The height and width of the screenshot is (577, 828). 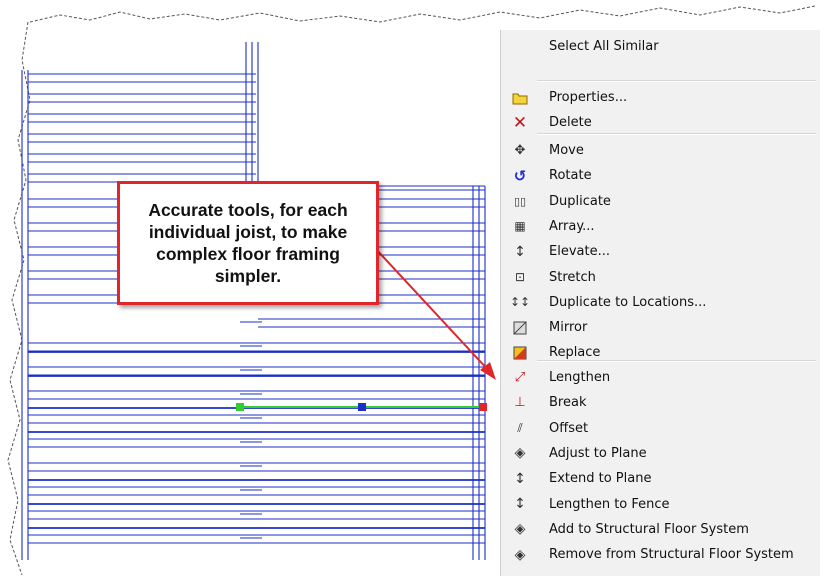 I want to click on menu-item-label: Select All Similar, so click(x=604, y=46).